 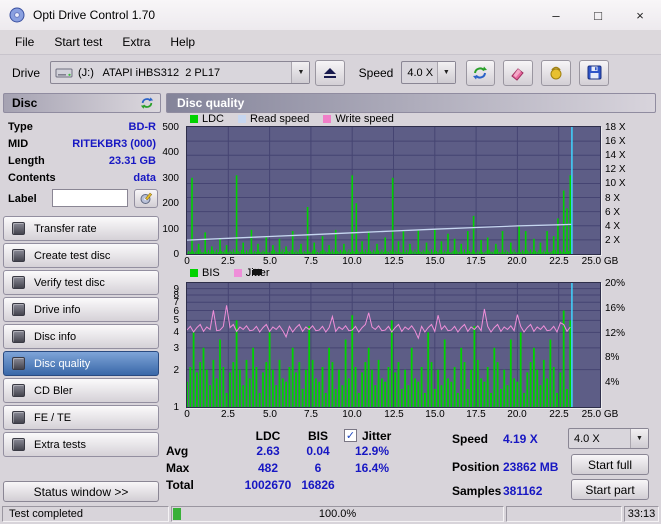 What do you see at coordinates (364, 119) in the screenshot?
I see `legend-label: Write speed` at bounding box center [364, 119].